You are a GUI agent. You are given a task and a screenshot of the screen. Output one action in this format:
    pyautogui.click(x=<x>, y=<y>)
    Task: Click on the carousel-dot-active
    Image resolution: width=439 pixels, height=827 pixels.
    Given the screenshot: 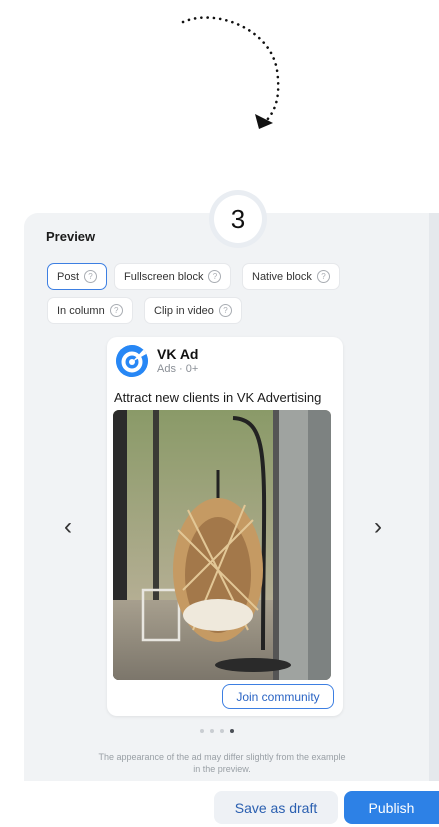 What is the action you would take?
    pyautogui.click(x=232, y=731)
    